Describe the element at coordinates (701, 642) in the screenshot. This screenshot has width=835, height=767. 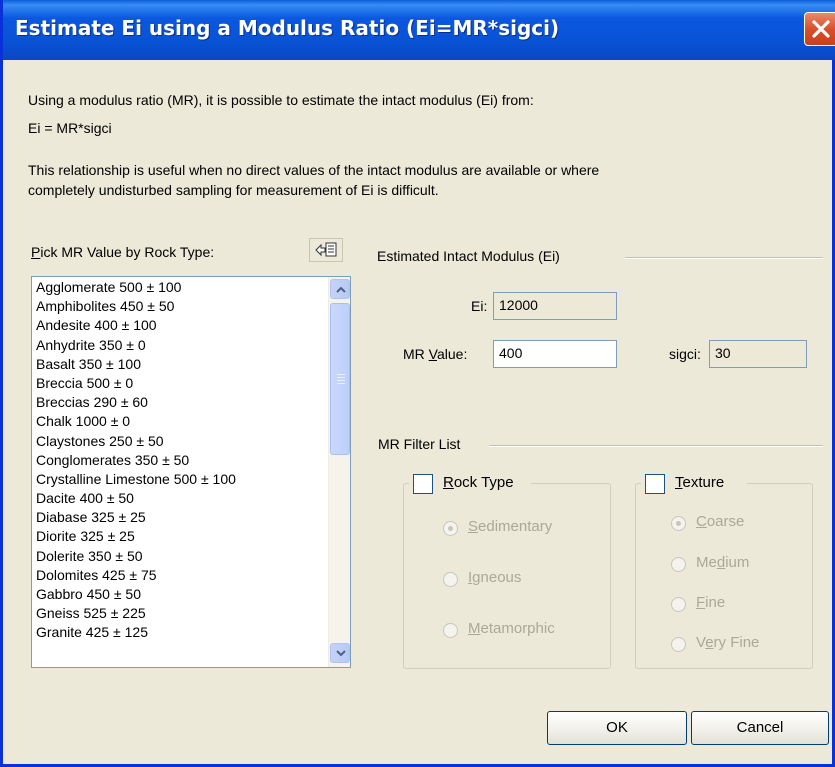
I see `very-fine-pre: V` at that location.